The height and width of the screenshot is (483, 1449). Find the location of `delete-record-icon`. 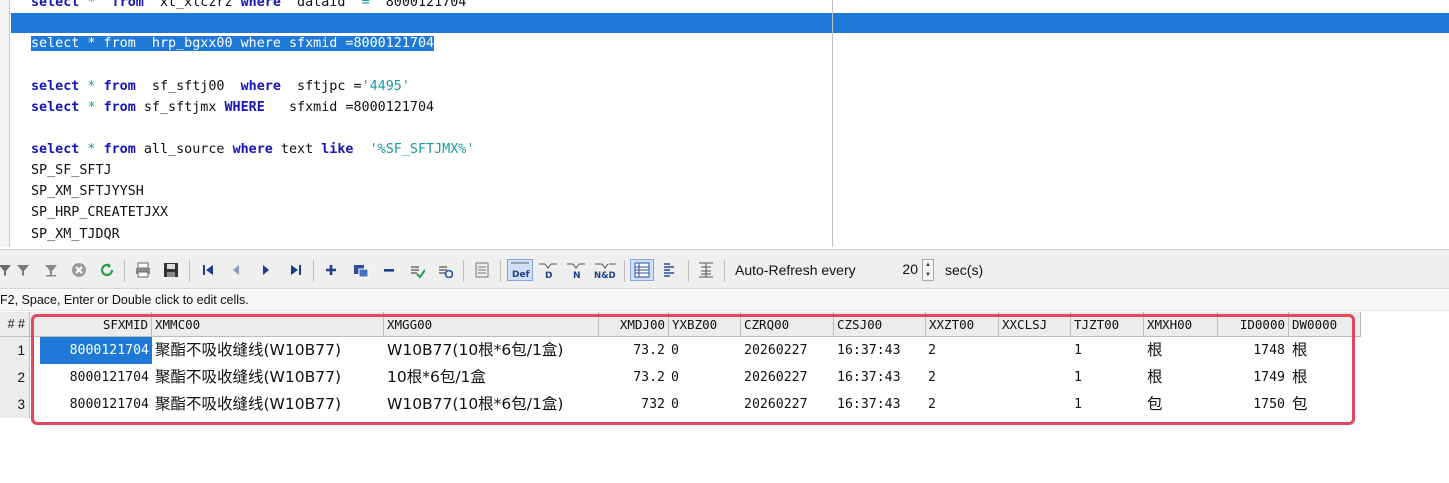

delete-record-icon is located at coordinates (389, 270).